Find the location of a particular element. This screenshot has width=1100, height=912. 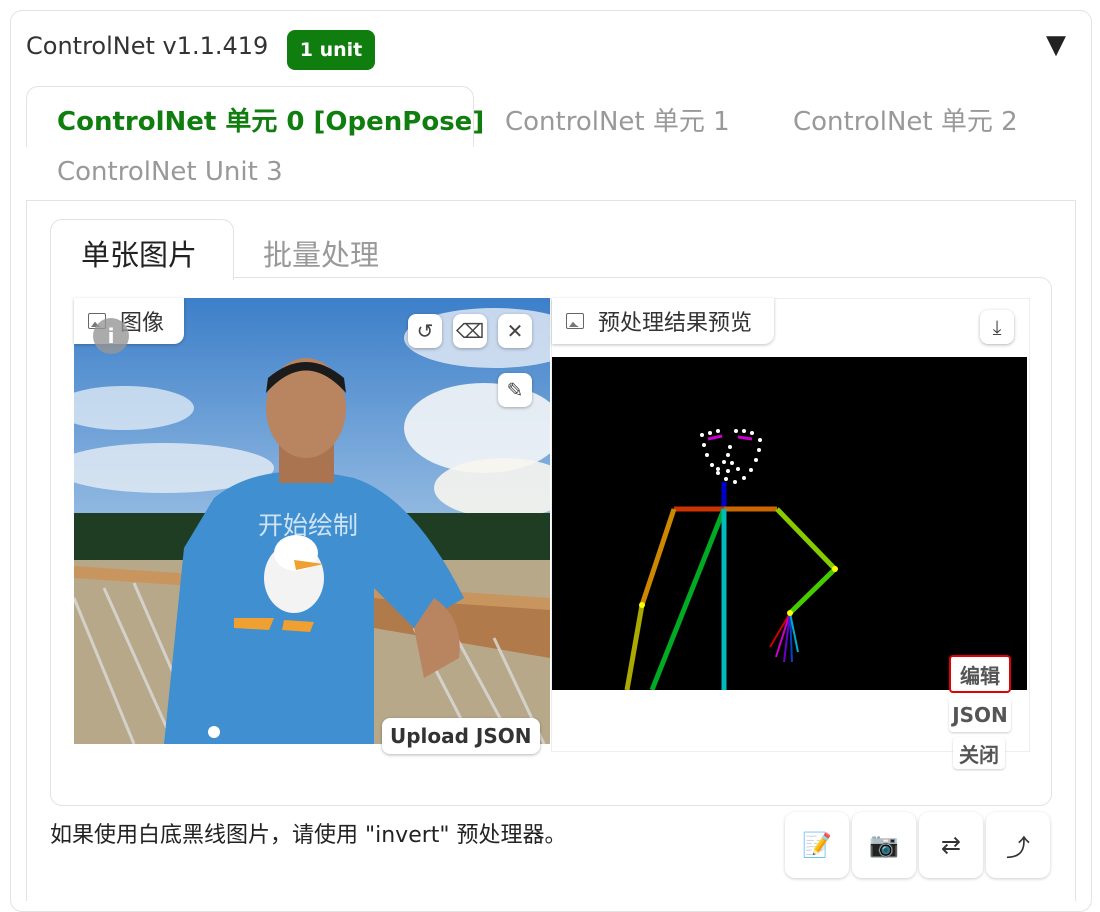

unit-count-badge: 1 unit is located at coordinates (331, 50).